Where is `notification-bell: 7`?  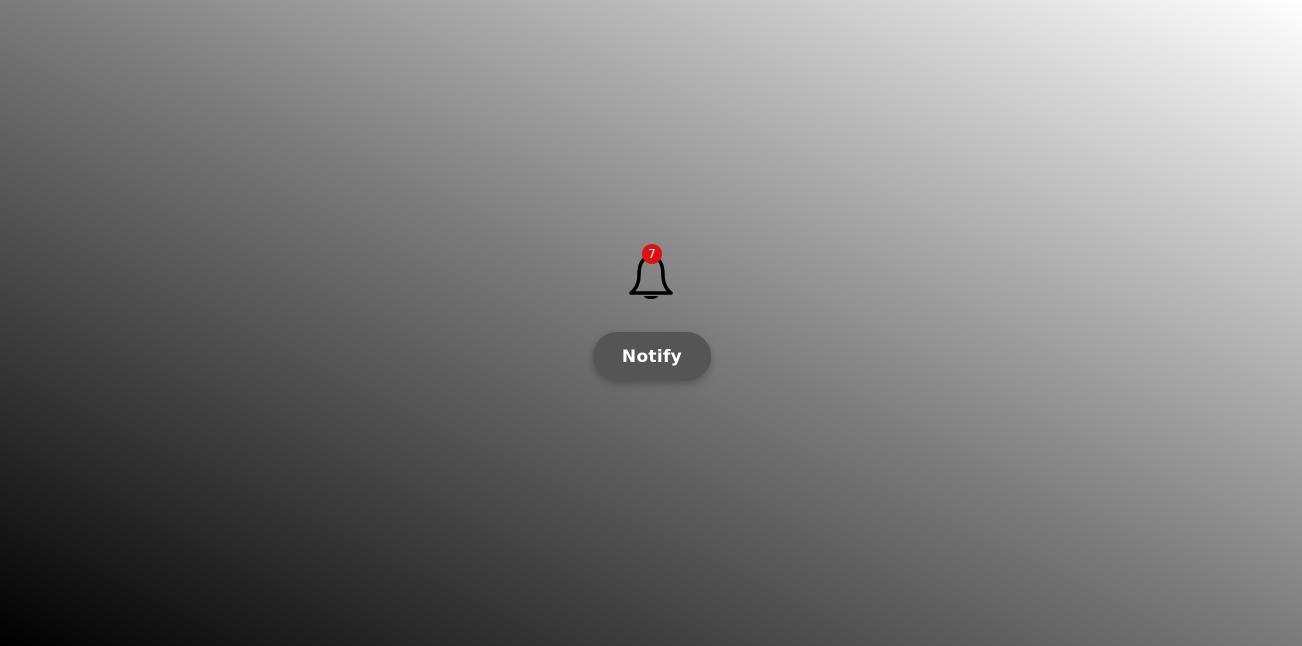
notification-bell: 7 is located at coordinates (651, 272).